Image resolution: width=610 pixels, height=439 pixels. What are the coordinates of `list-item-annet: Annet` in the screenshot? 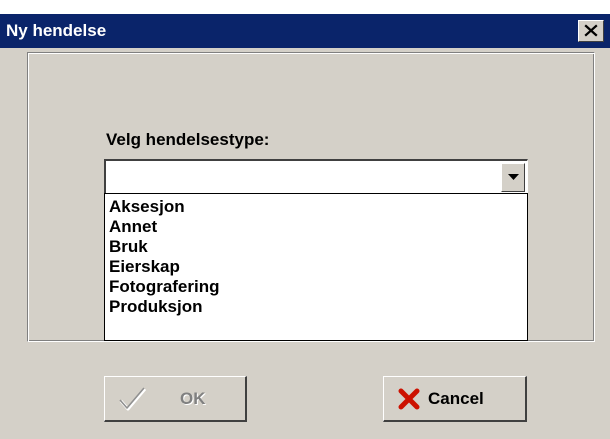 It's located at (316, 227).